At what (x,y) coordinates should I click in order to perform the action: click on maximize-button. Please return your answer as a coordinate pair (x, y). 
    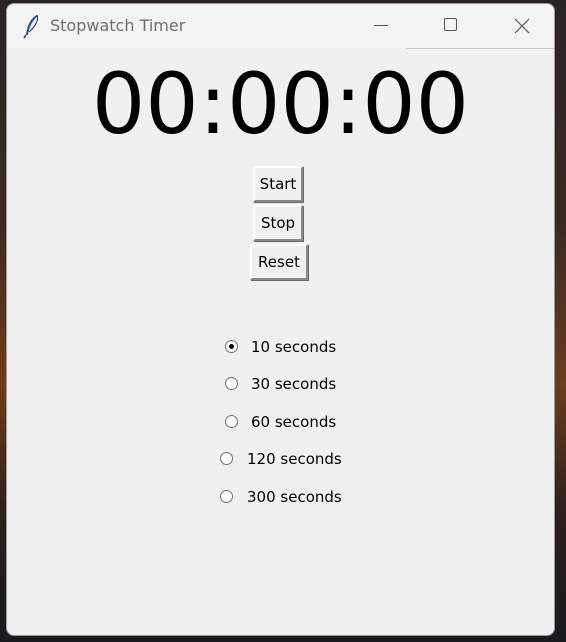
    Looking at the image, I should click on (451, 26).